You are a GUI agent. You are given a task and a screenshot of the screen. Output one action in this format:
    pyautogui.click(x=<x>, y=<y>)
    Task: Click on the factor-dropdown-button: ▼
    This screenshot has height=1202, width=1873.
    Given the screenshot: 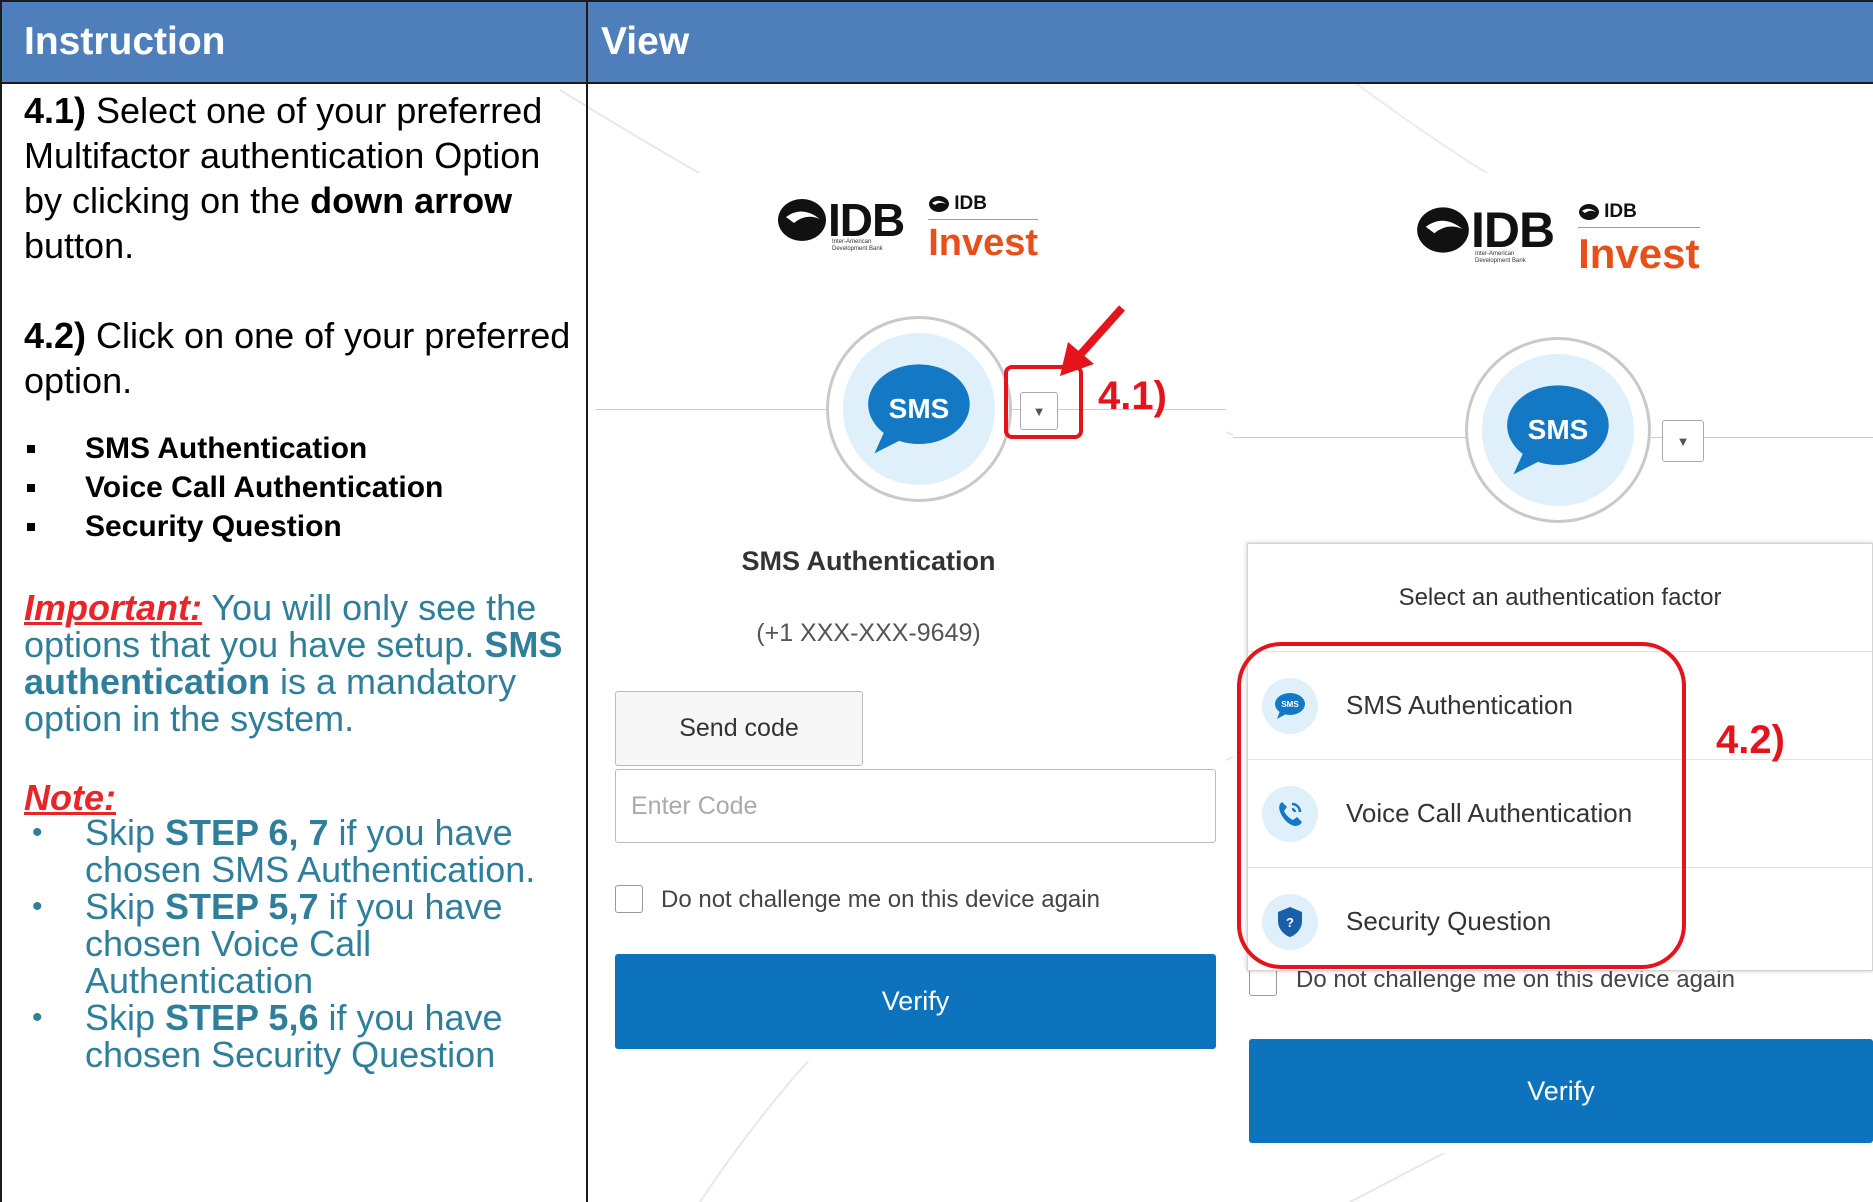 What is the action you would take?
    pyautogui.click(x=1683, y=441)
    